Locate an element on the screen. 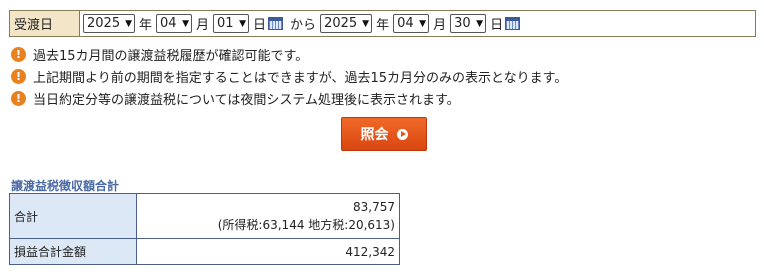 The image size is (764, 275). total-label: 合計 is located at coordinates (73, 216).